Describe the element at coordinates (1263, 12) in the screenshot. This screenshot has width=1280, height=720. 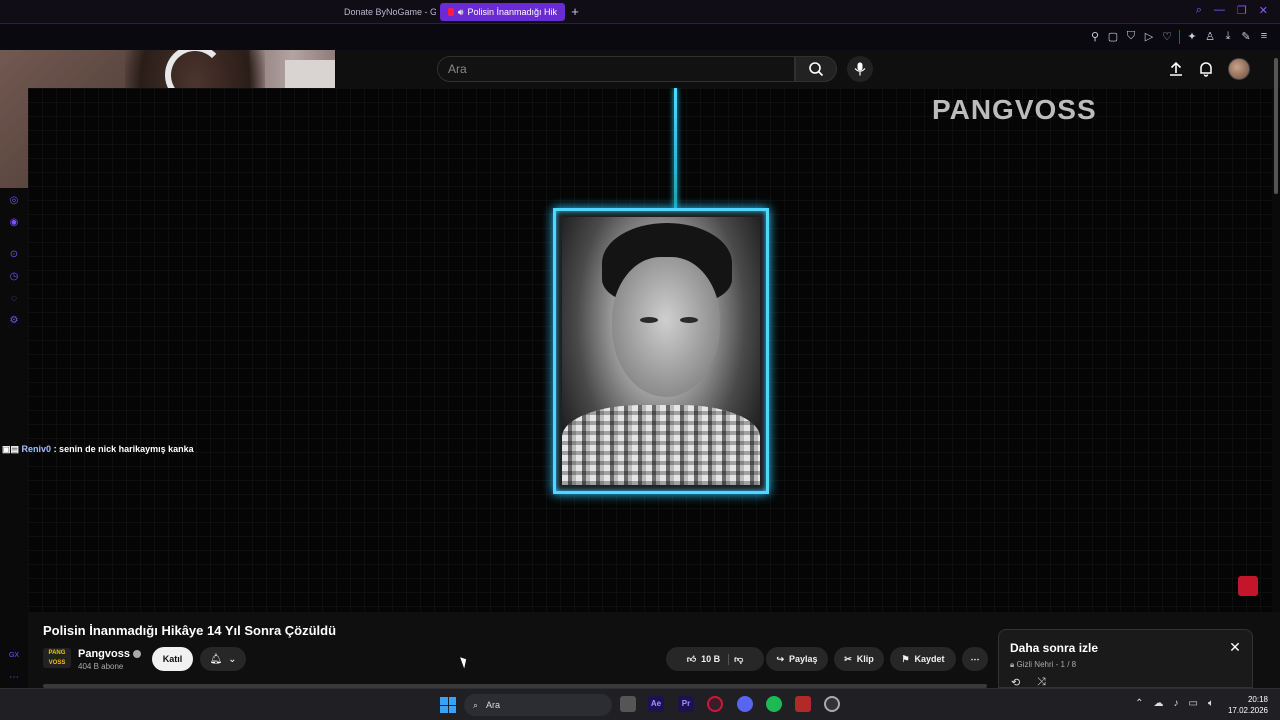
I see `close-window-icon: ✕` at that location.